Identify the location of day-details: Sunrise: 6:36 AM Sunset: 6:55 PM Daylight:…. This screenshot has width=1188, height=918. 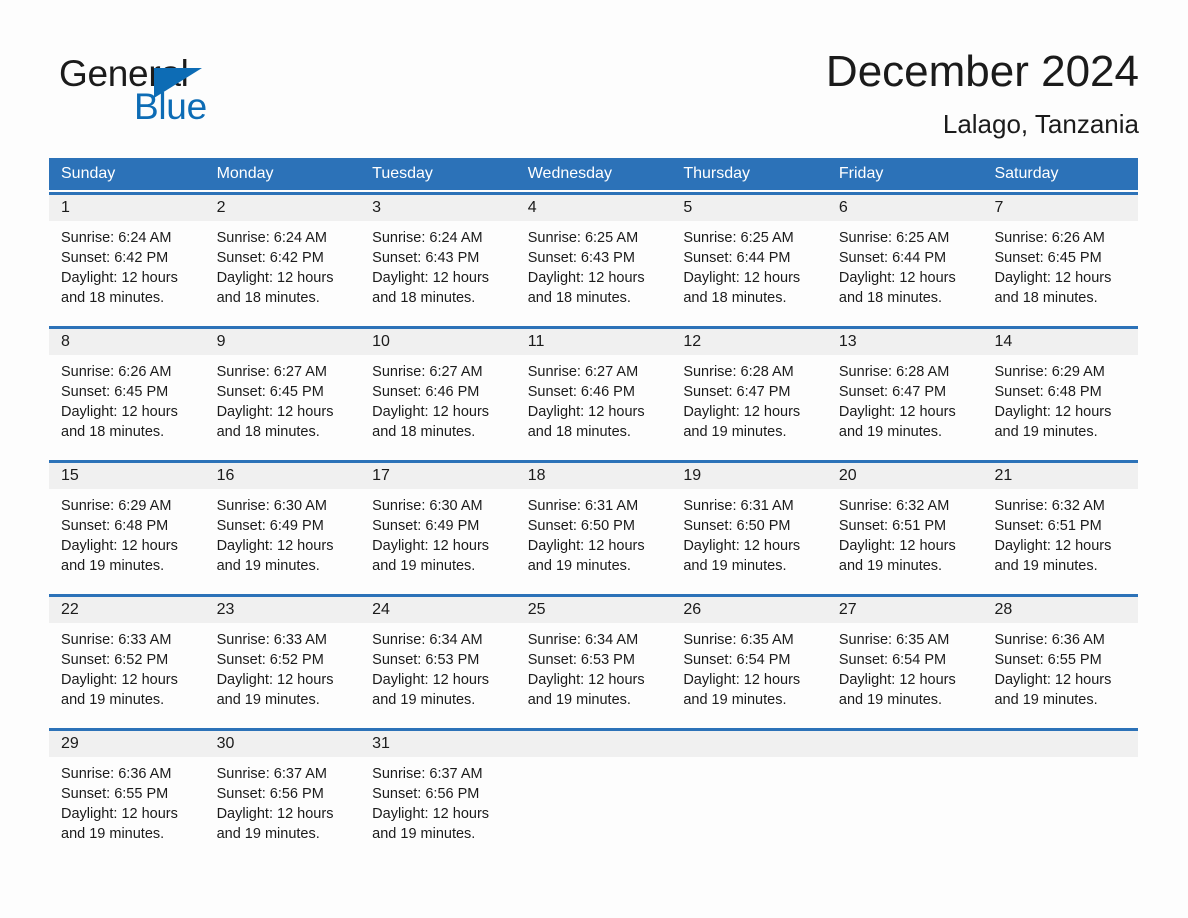
(127, 805).